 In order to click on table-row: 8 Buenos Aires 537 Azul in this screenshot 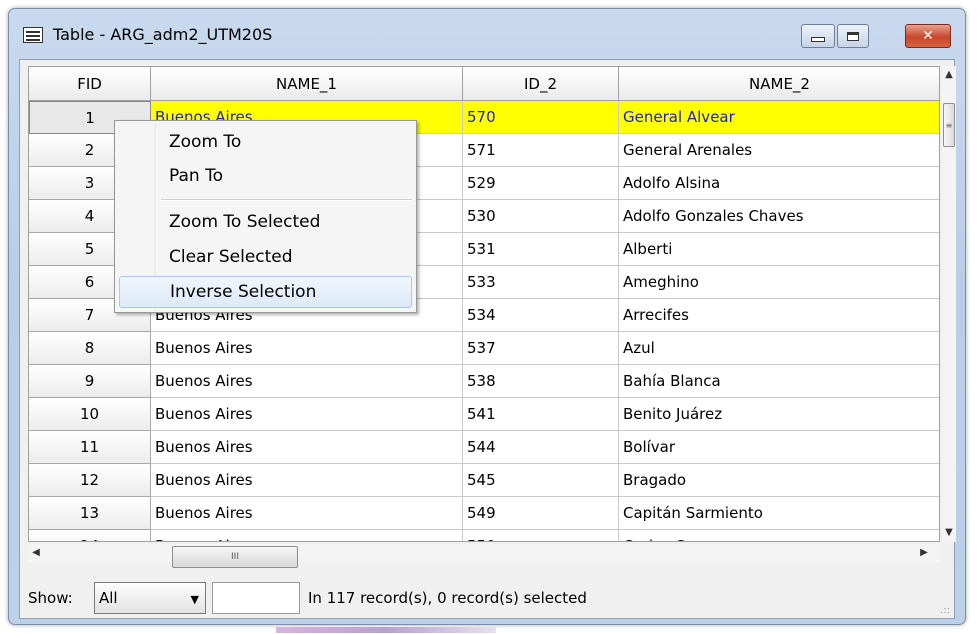, I will do `click(484, 348)`.